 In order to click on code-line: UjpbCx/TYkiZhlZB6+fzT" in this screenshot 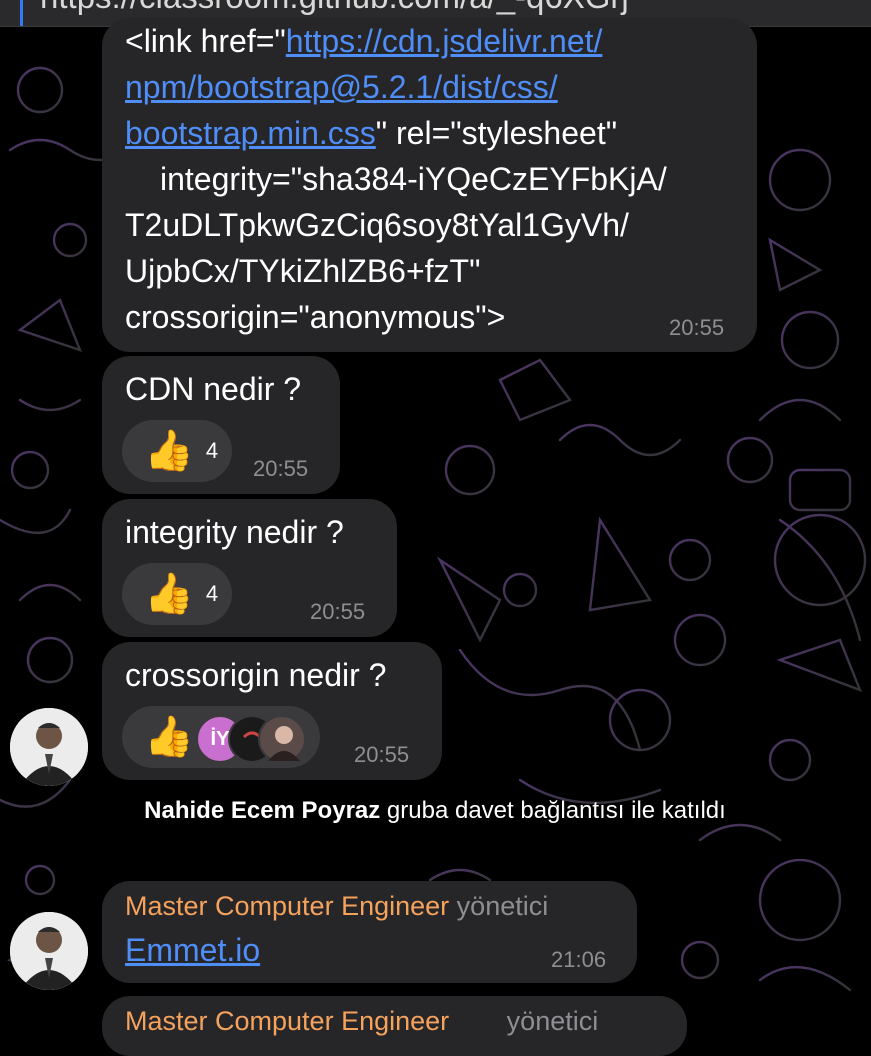, I will do `click(303, 271)`.